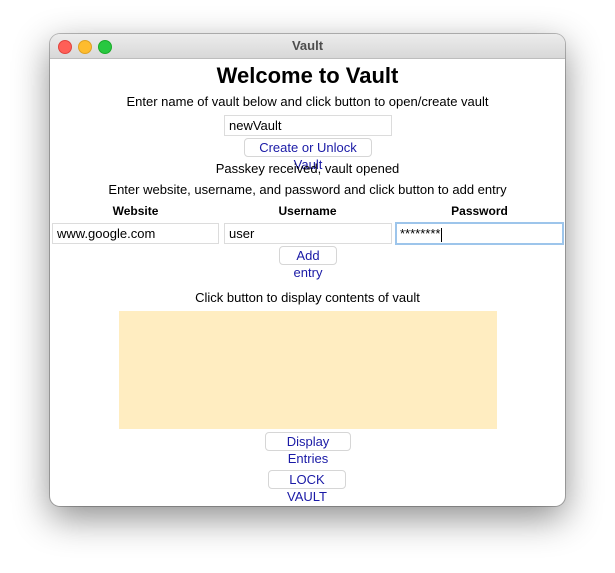  I want to click on column-header-username: Username, so click(307, 211).